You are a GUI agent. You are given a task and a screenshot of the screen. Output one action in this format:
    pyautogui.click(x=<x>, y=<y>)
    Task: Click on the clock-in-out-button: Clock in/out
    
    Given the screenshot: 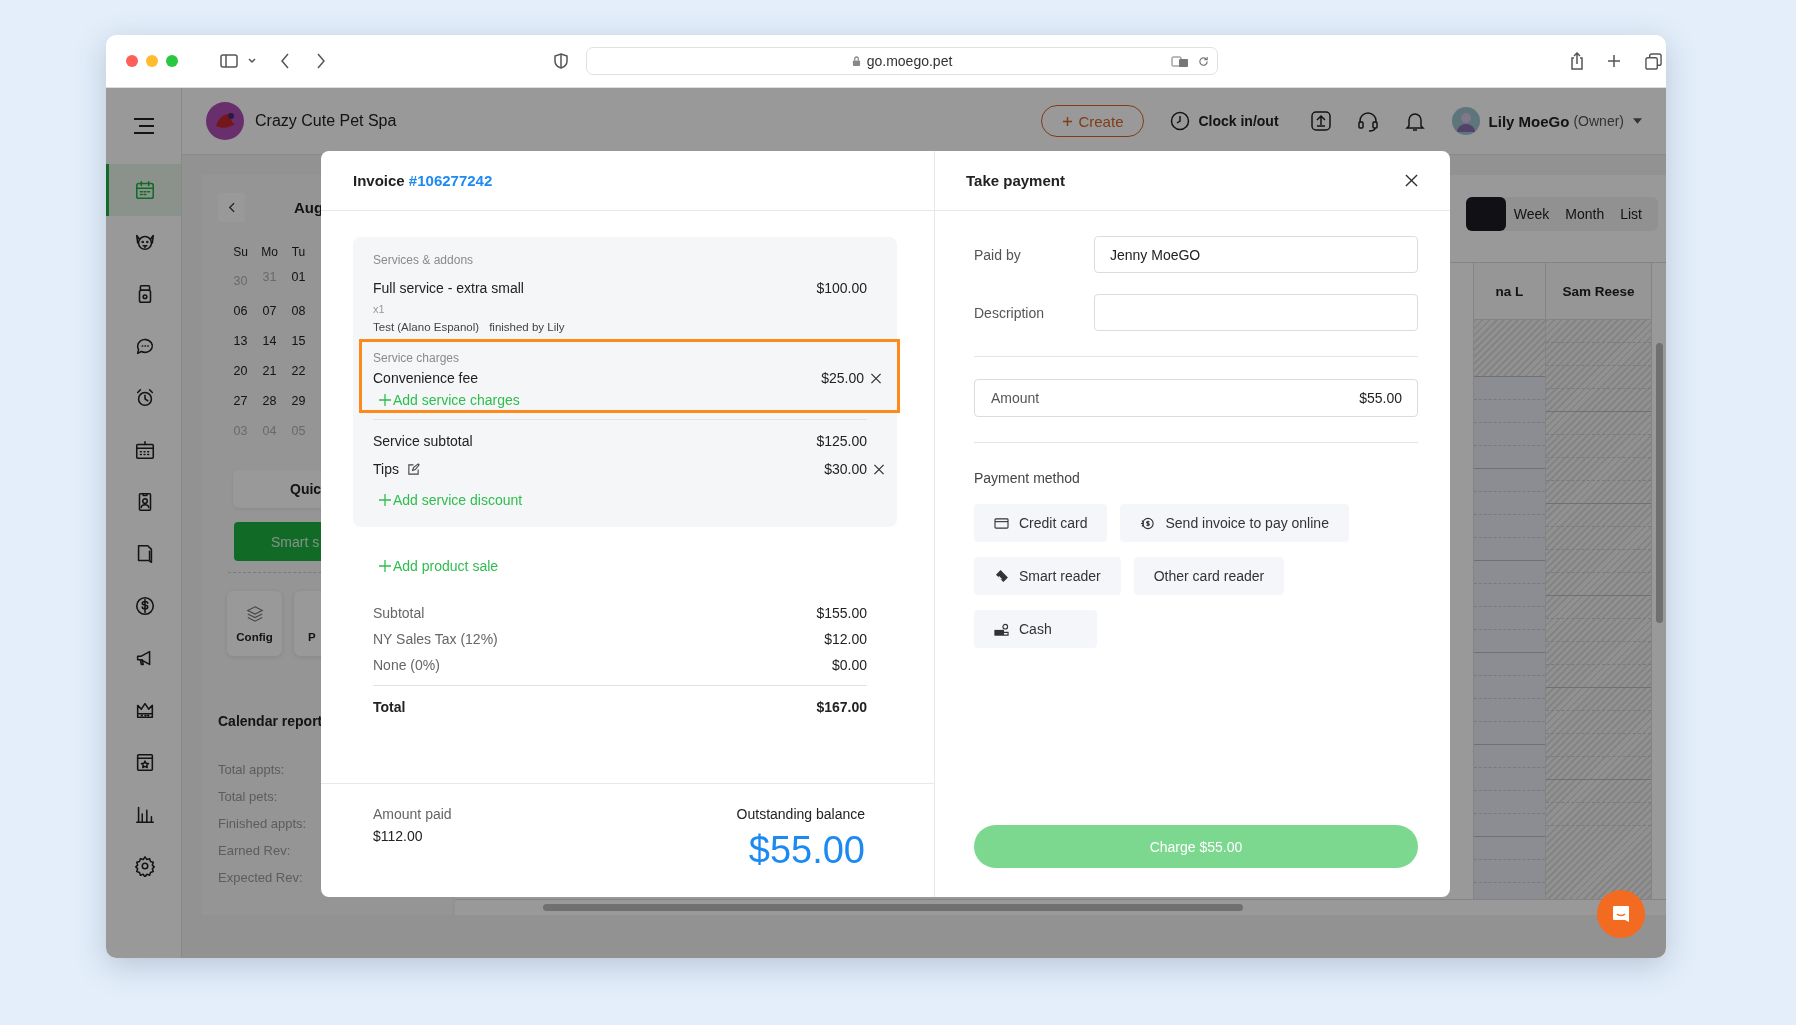 What is the action you would take?
    pyautogui.click(x=1224, y=121)
    